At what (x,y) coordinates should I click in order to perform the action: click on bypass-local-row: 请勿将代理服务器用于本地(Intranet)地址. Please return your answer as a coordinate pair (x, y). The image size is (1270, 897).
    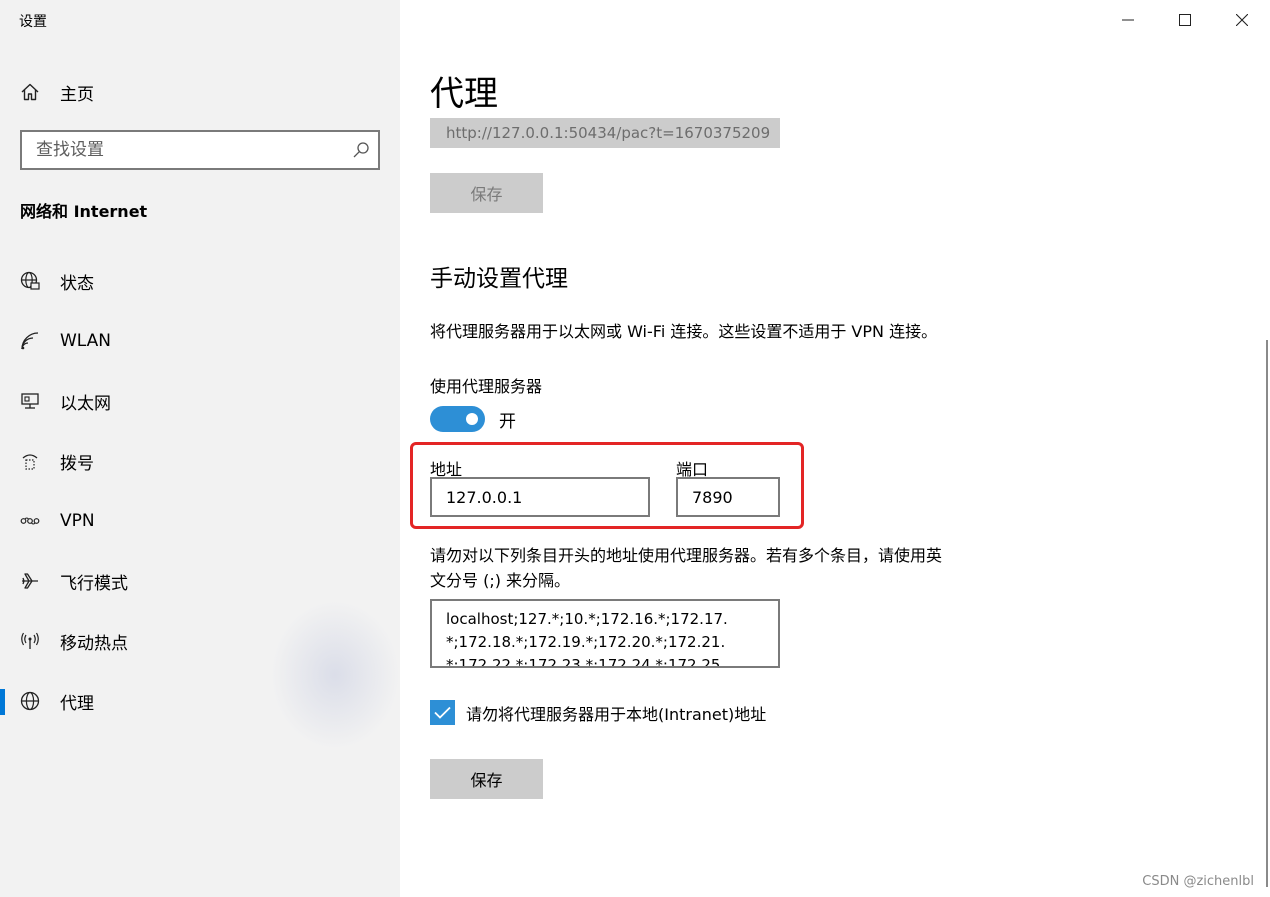
    Looking at the image, I should click on (598, 712).